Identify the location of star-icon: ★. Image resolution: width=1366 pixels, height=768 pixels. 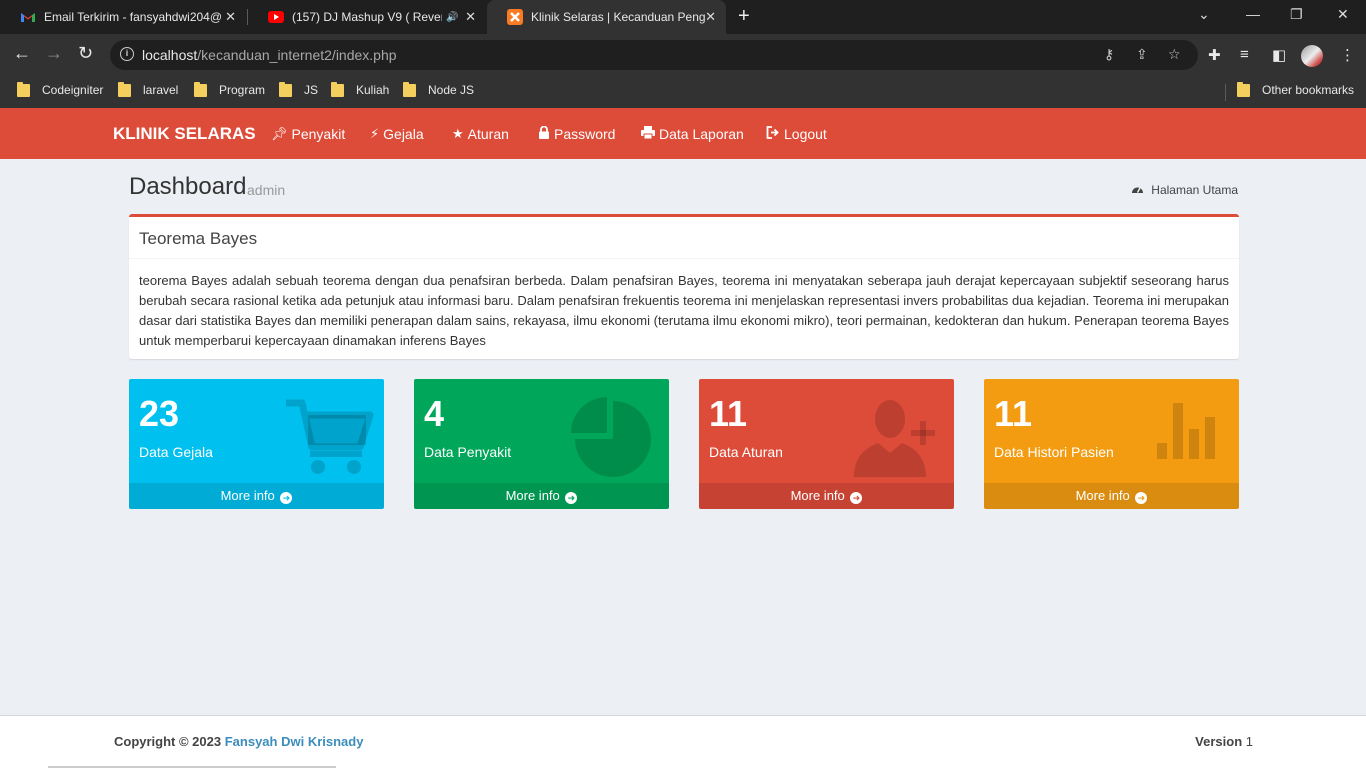
(458, 133).